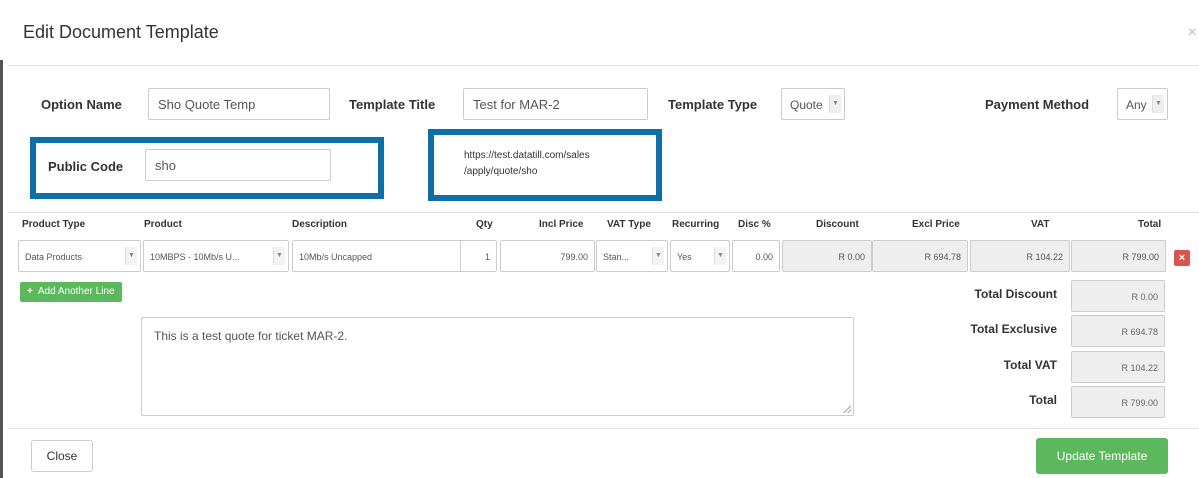  Describe the element at coordinates (1118, 256) in the screenshot. I see `total-value: R 799.00` at that location.